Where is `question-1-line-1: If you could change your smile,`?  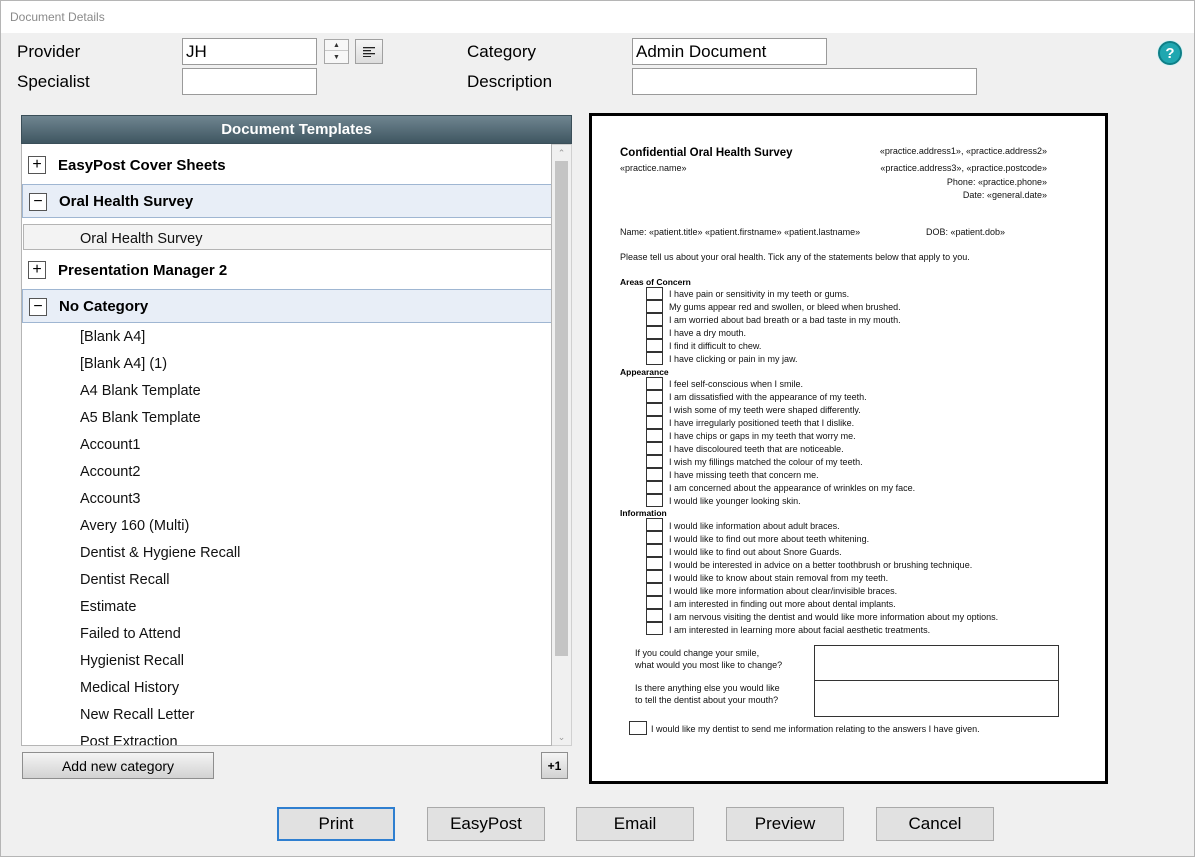 question-1-line-1: If you could change your smile, is located at coordinates (697, 653).